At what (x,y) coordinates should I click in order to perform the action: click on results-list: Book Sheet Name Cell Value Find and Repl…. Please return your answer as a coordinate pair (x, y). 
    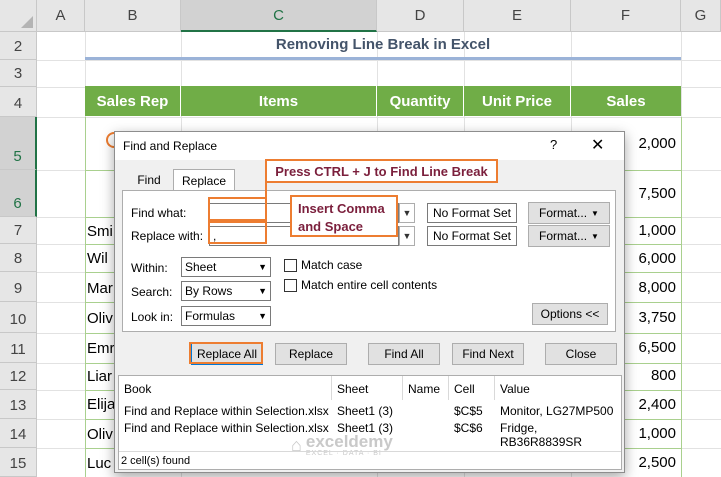
    Looking at the image, I should click on (370, 422).